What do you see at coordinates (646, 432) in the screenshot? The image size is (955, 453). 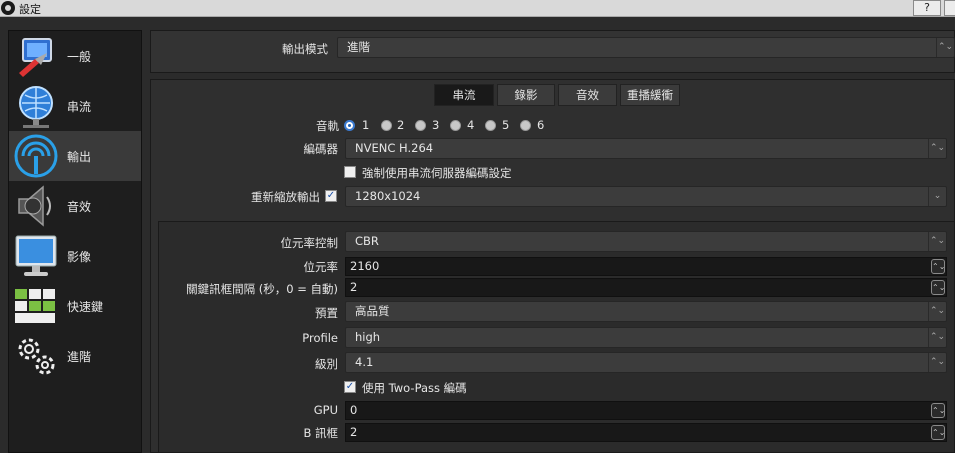 I see `b-frames-input: 2 ⌃⌄` at bounding box center [646, 432].